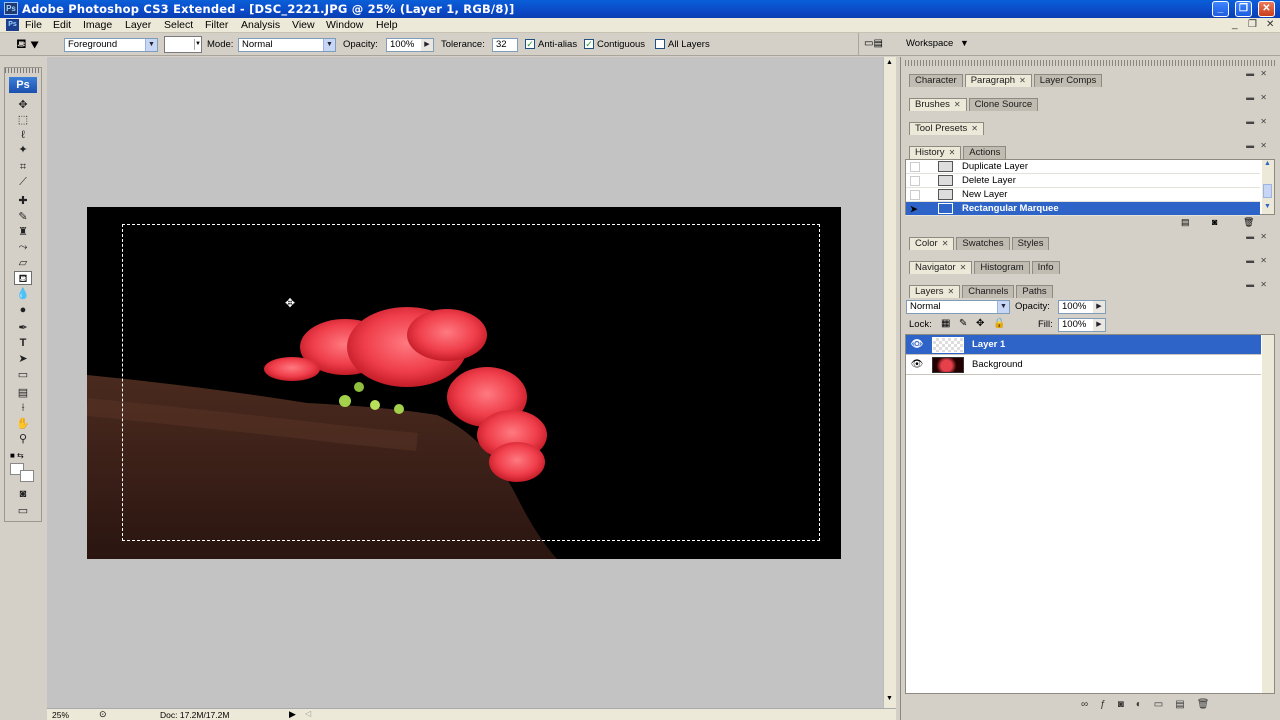 This screenshot has width=1280, height=720. What do you see at coordinates (308, 713) in the screenshot?
I see `horizontal-scroll-left-icon: ◁` at bounding box center [308, 713].